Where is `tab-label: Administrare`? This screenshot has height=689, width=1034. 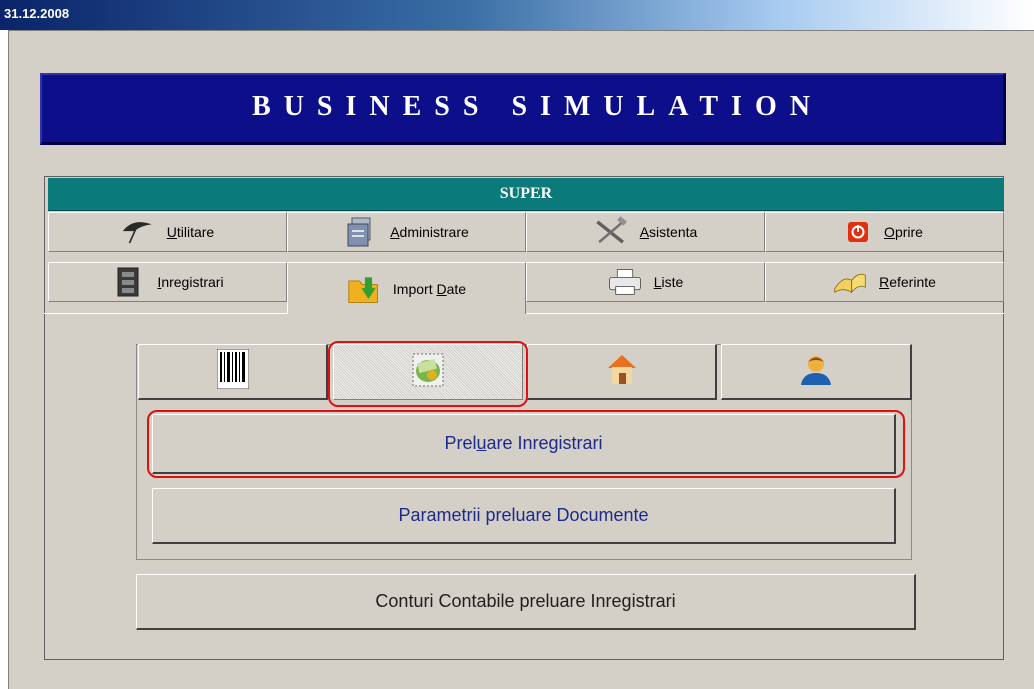 tab-label: Administrare is located at coordinates (429, 232).